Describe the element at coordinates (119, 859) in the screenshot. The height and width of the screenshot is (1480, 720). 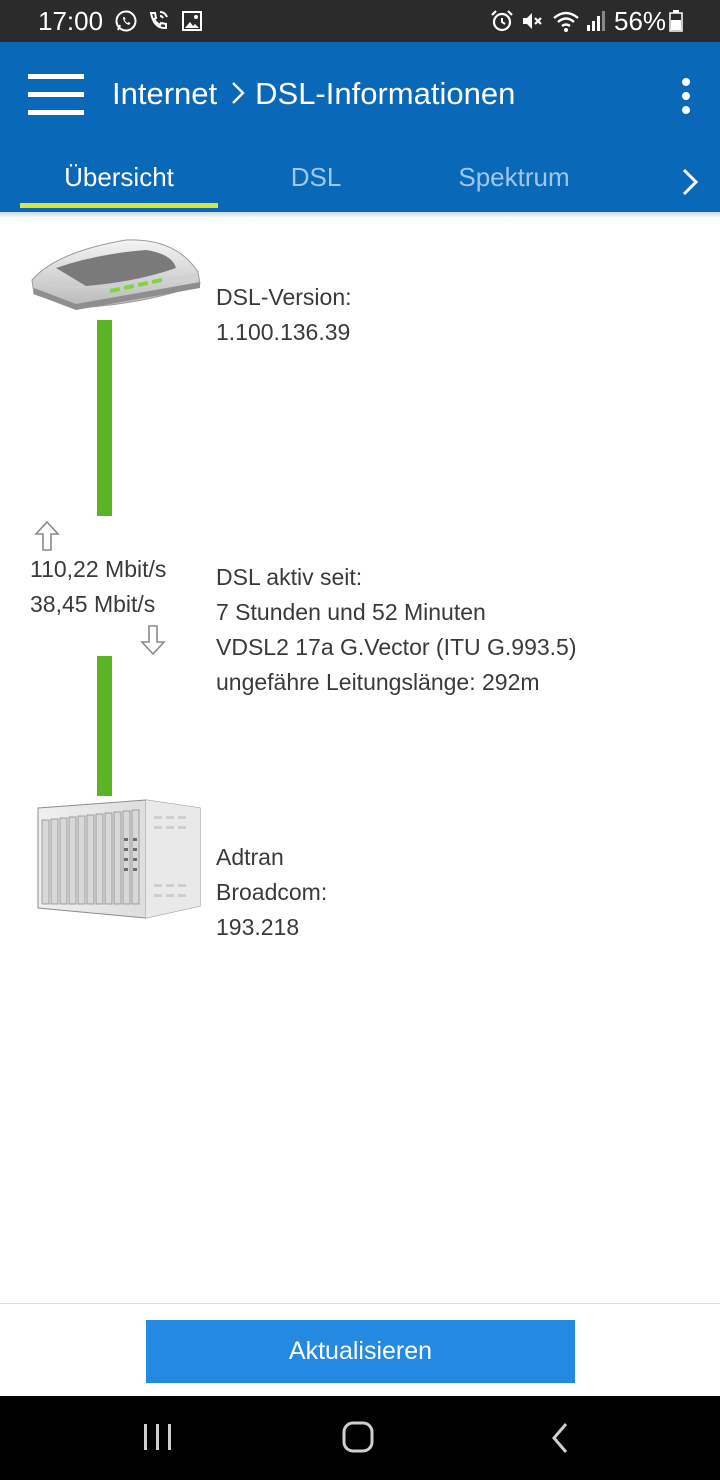
I see `dslam-icon` at that location.